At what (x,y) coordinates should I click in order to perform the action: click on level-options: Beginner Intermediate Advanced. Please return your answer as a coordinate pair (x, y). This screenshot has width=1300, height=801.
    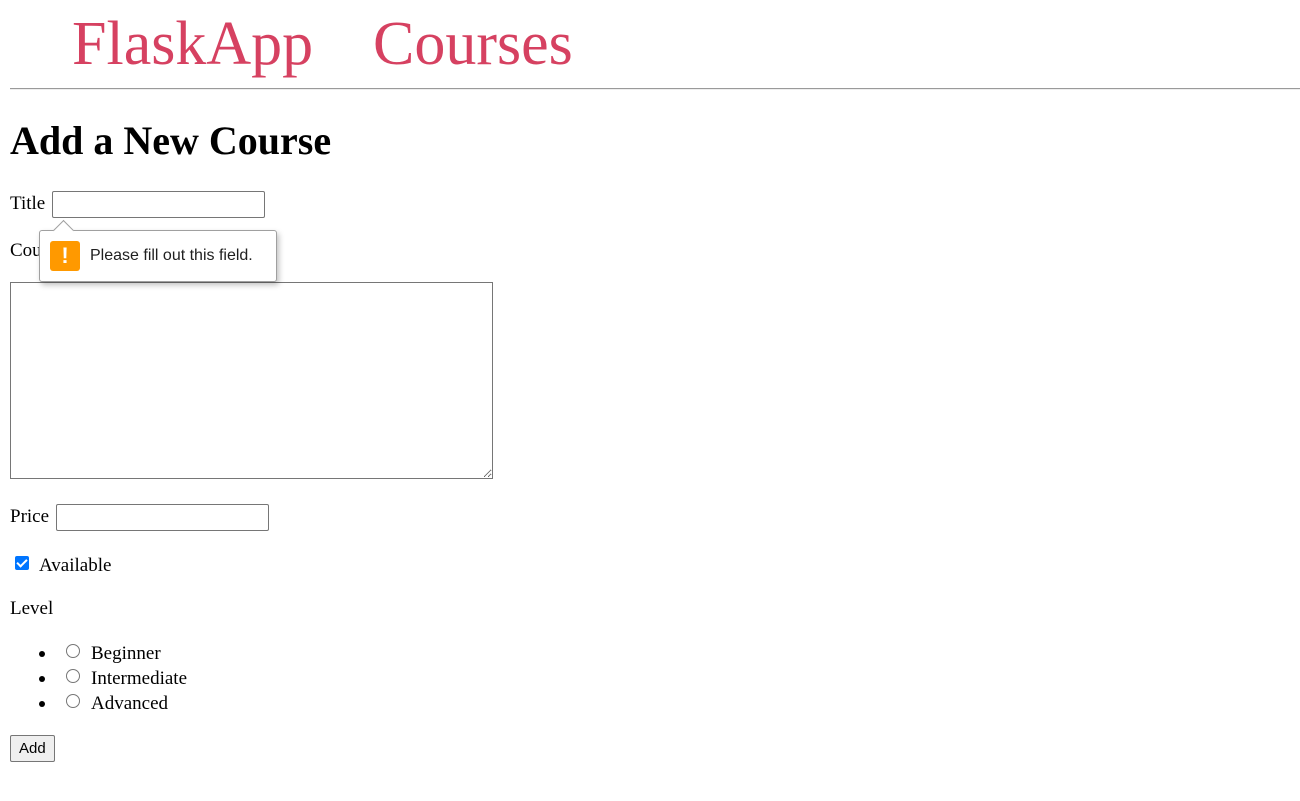
    Looking at the image, I should click on (150, 678).